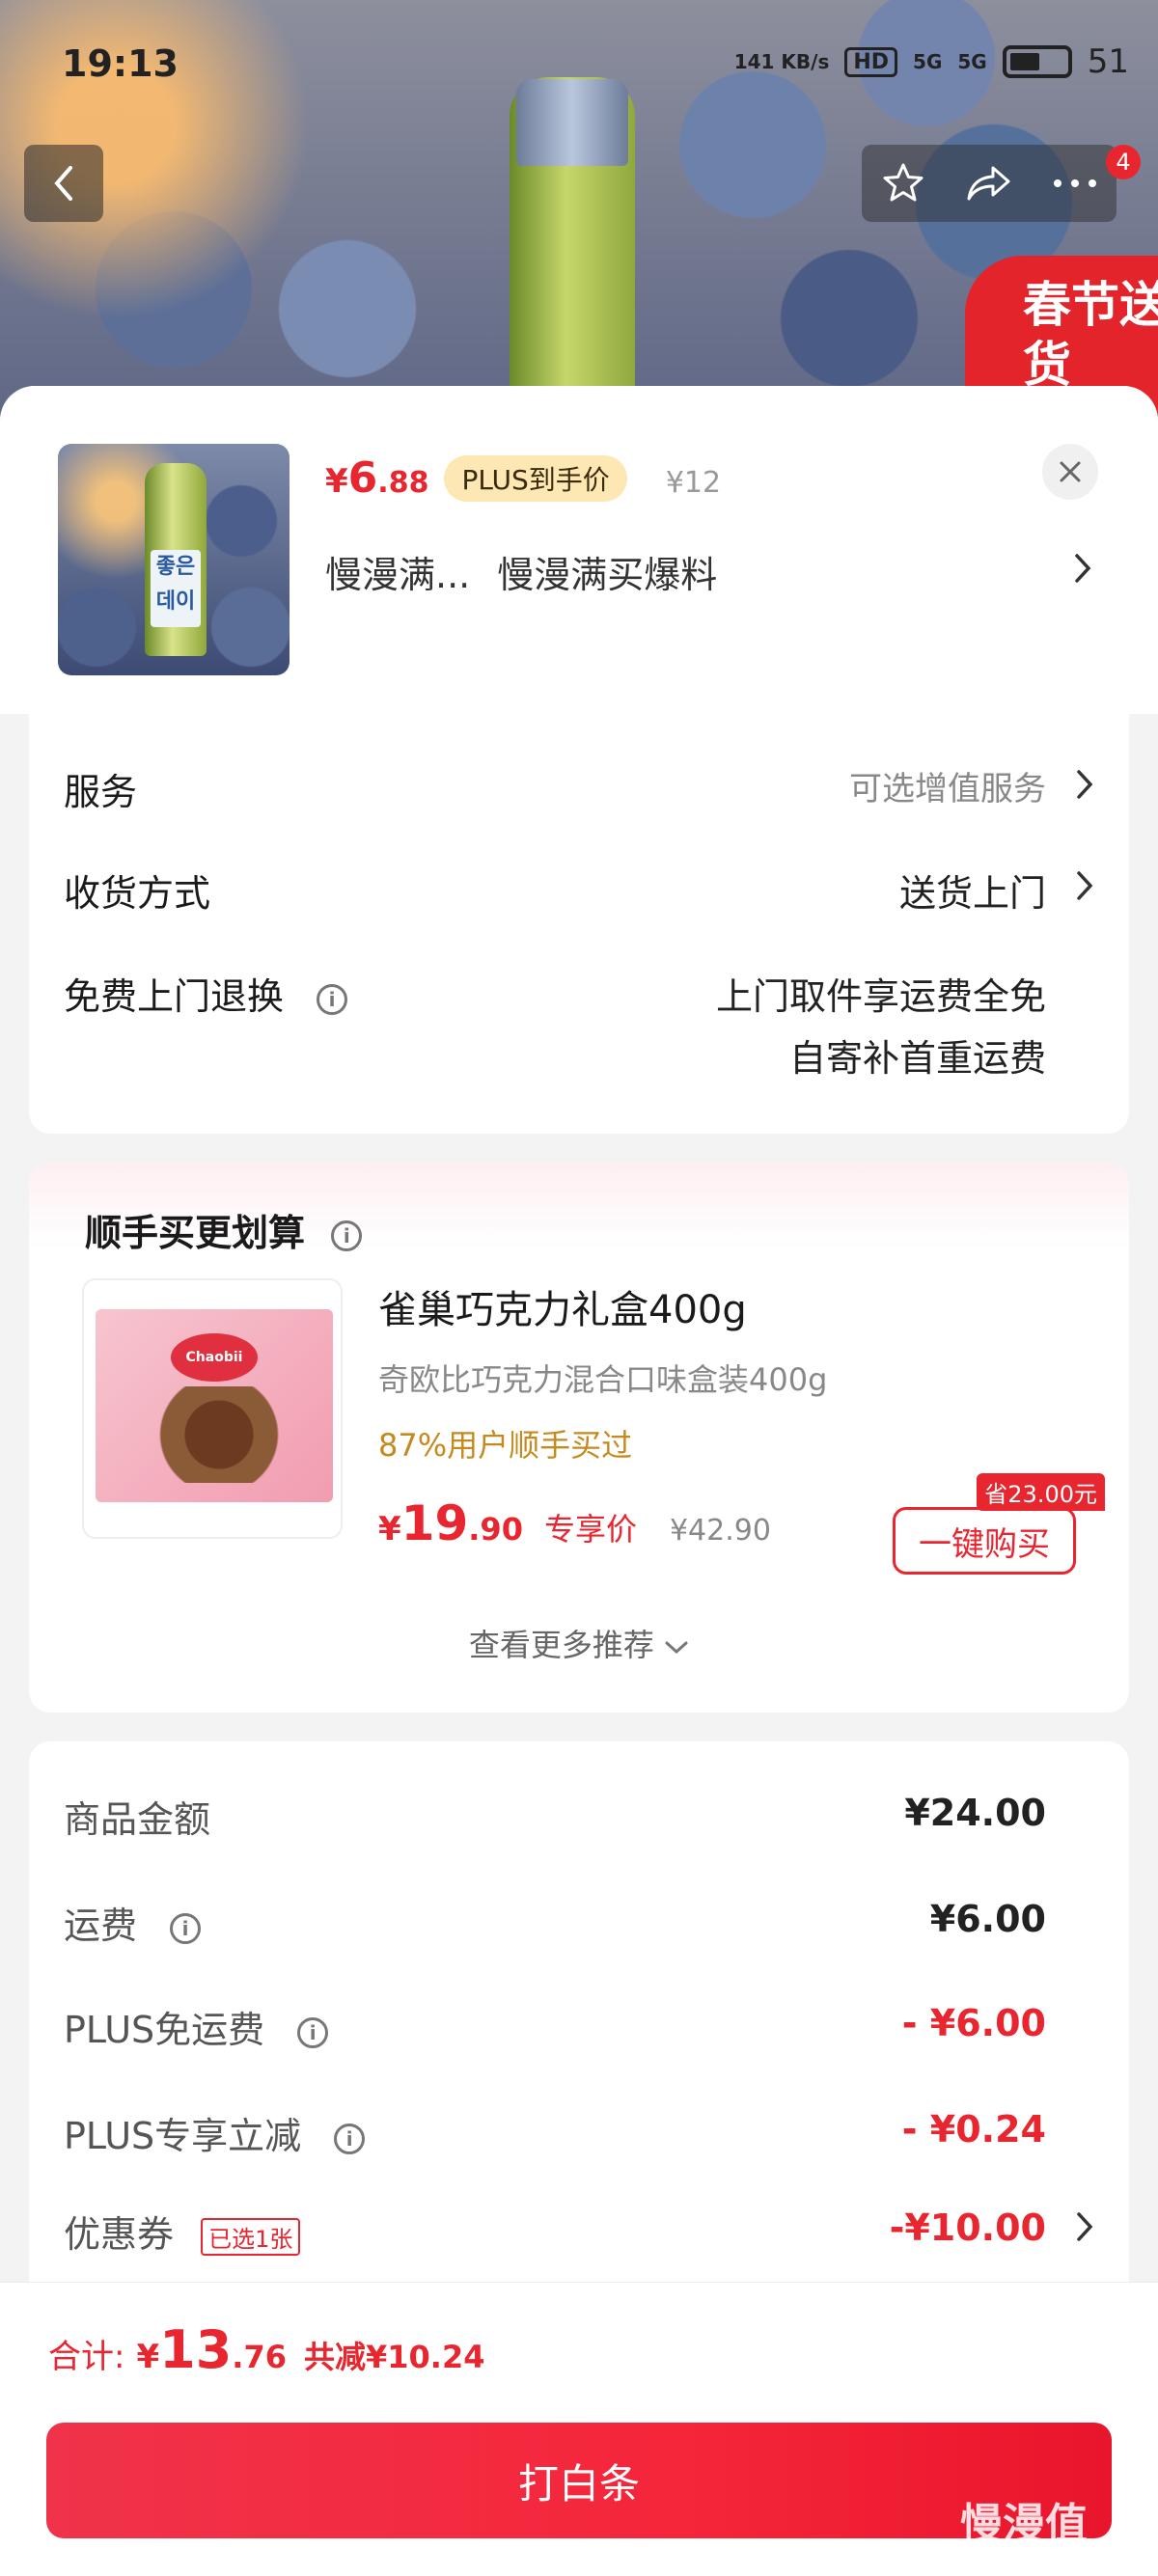  I want to click on close-icon, so click(1070, 471).